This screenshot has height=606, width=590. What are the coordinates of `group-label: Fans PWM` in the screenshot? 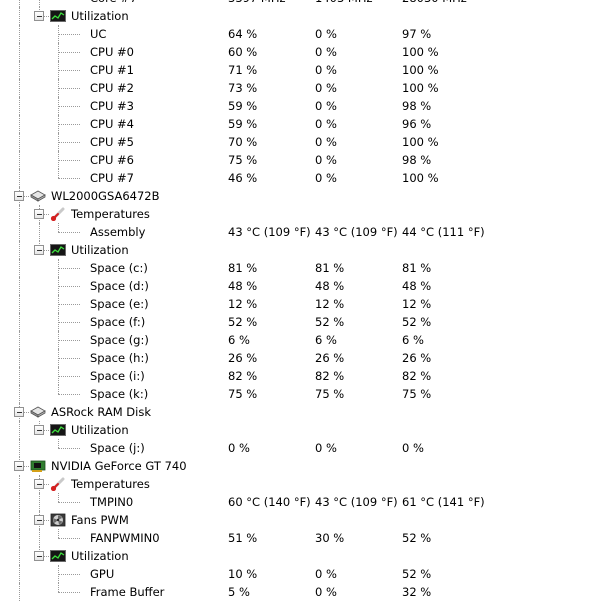 It's located at (100, 520).